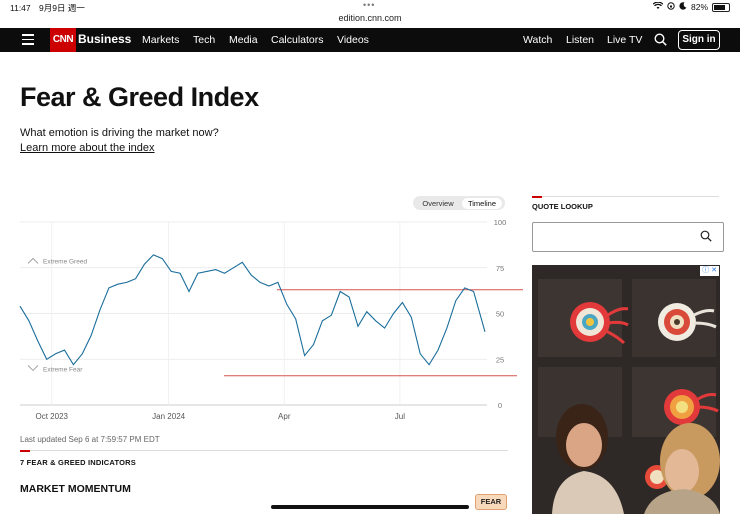 The width and height of the screenshot is (740, 514). I want to click on menu-icon, so click(28, 39).